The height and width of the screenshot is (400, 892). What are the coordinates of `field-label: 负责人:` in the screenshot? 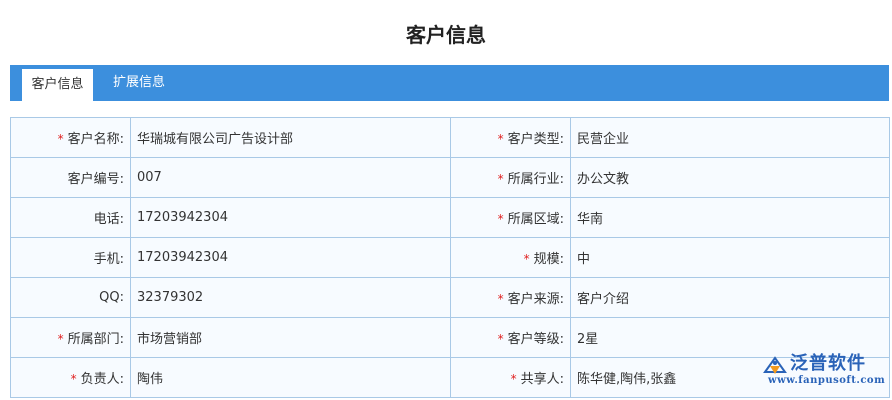 It's located at (102, 379).